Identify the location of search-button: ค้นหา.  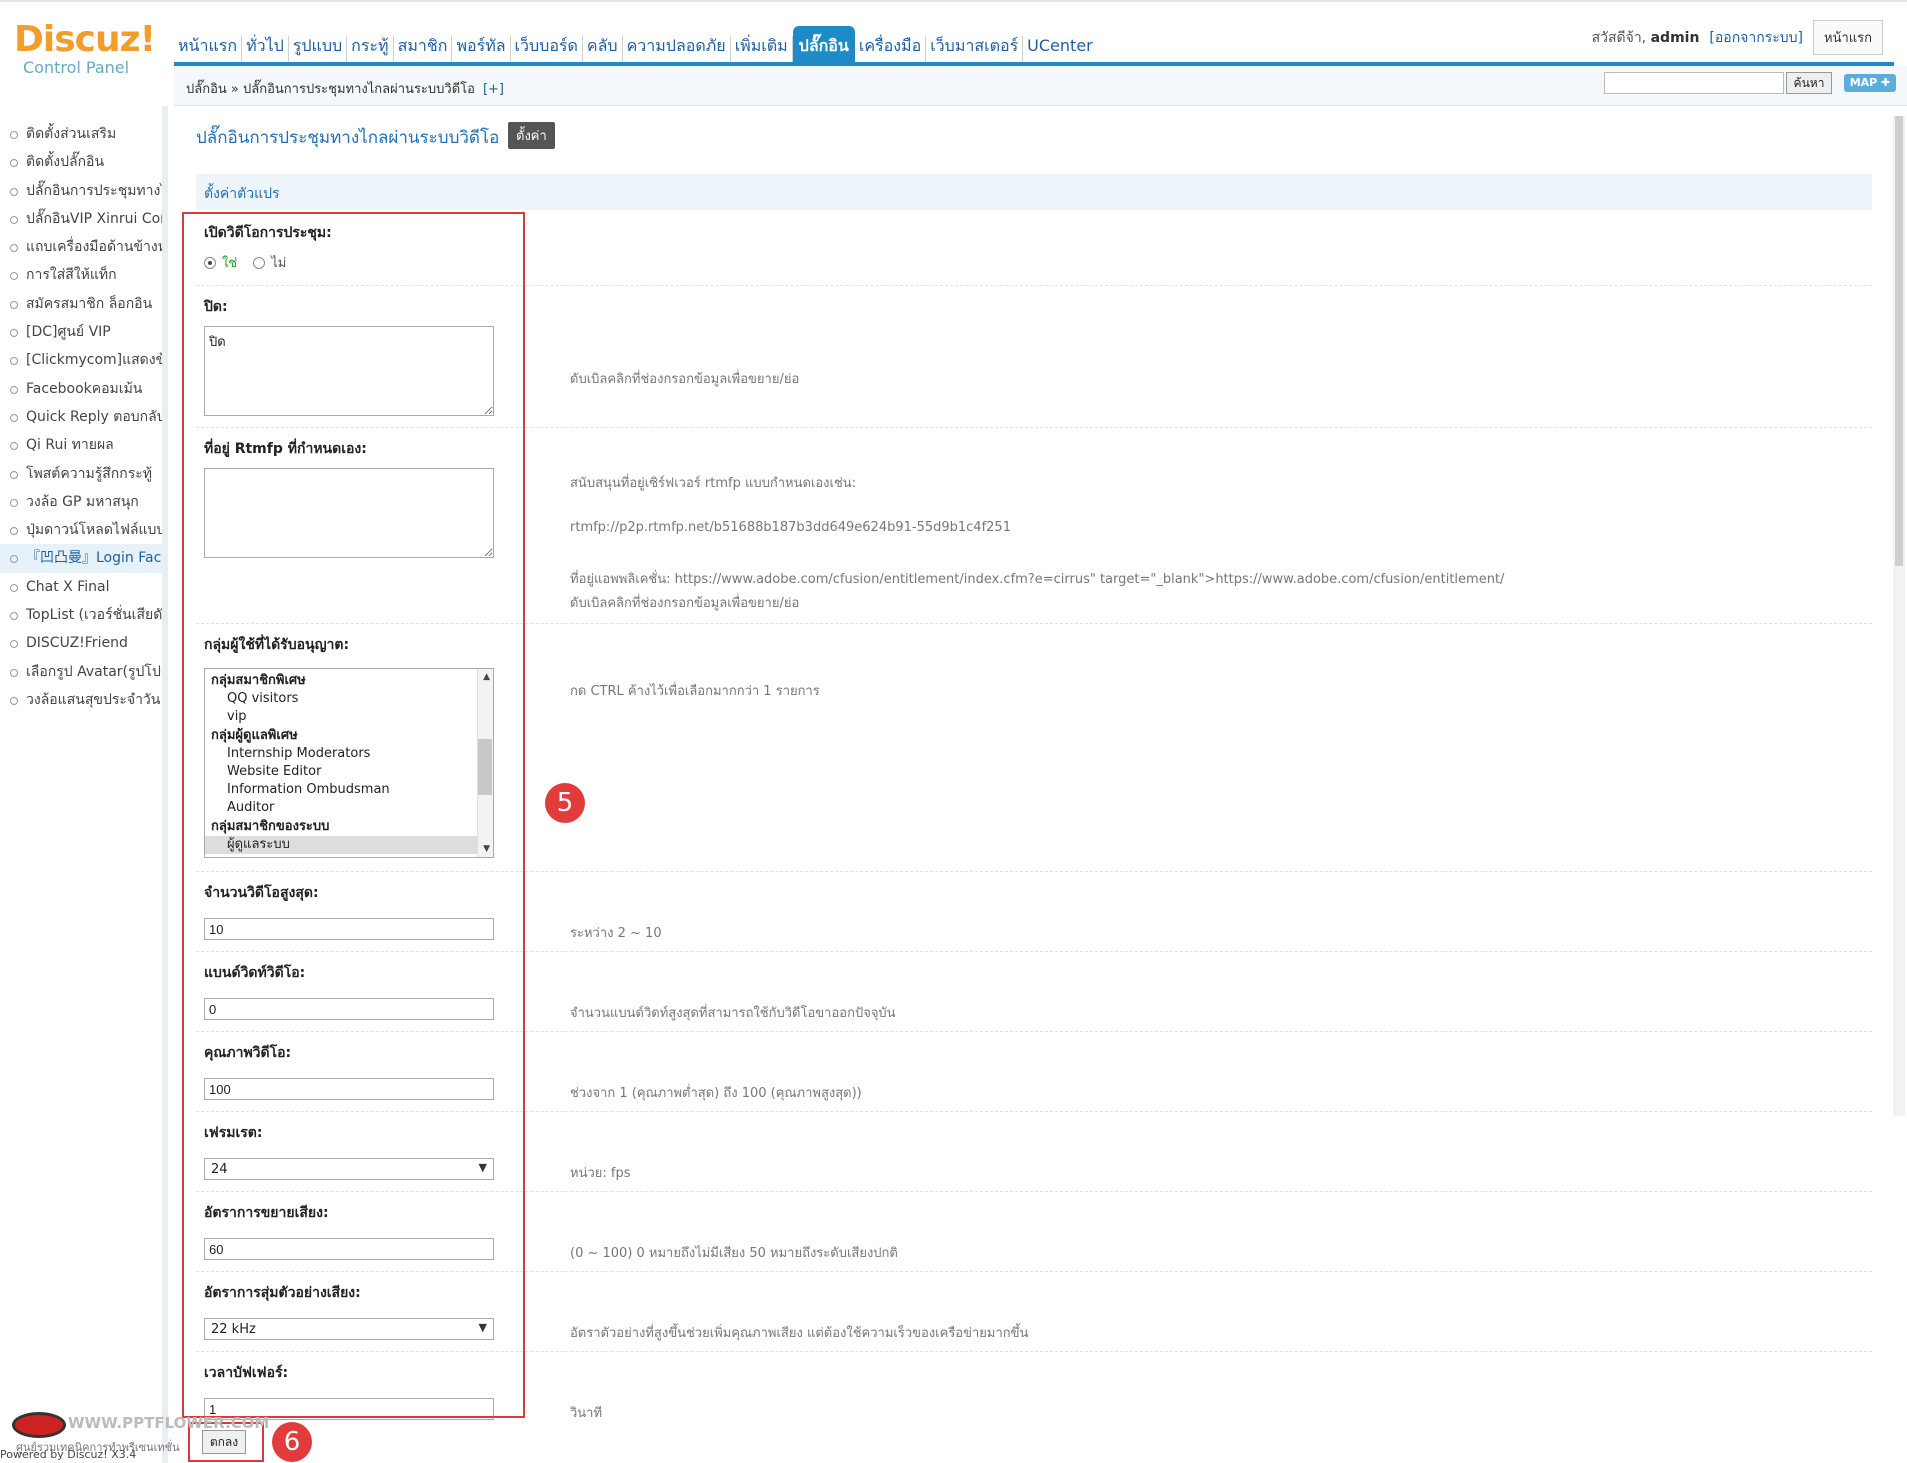
(1809, 83).